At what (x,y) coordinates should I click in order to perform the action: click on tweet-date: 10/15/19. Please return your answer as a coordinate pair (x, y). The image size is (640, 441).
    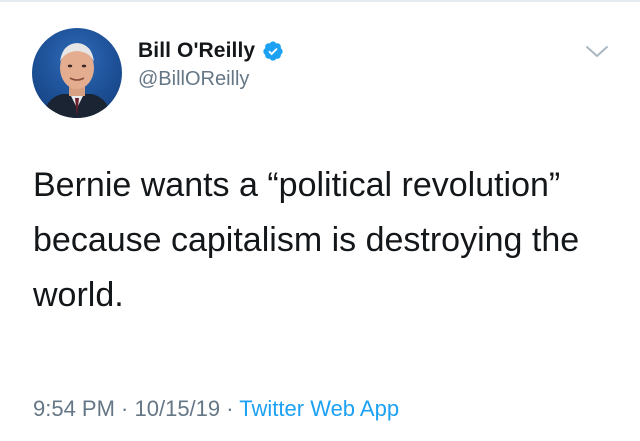
    Looking at the image, I should click on (178, 408).